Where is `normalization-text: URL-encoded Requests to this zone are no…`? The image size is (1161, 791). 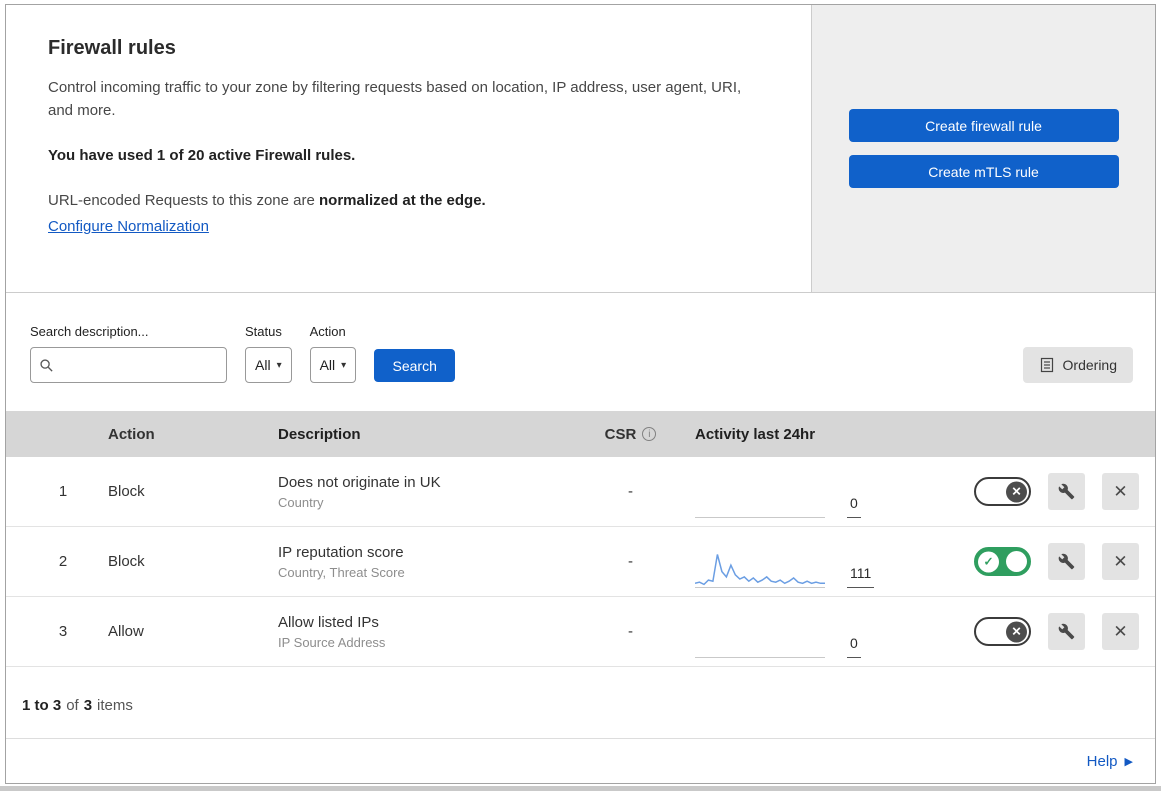 normalization-text: URL-encoded Requests to this zone are no… is located at coordinates (407, 200).